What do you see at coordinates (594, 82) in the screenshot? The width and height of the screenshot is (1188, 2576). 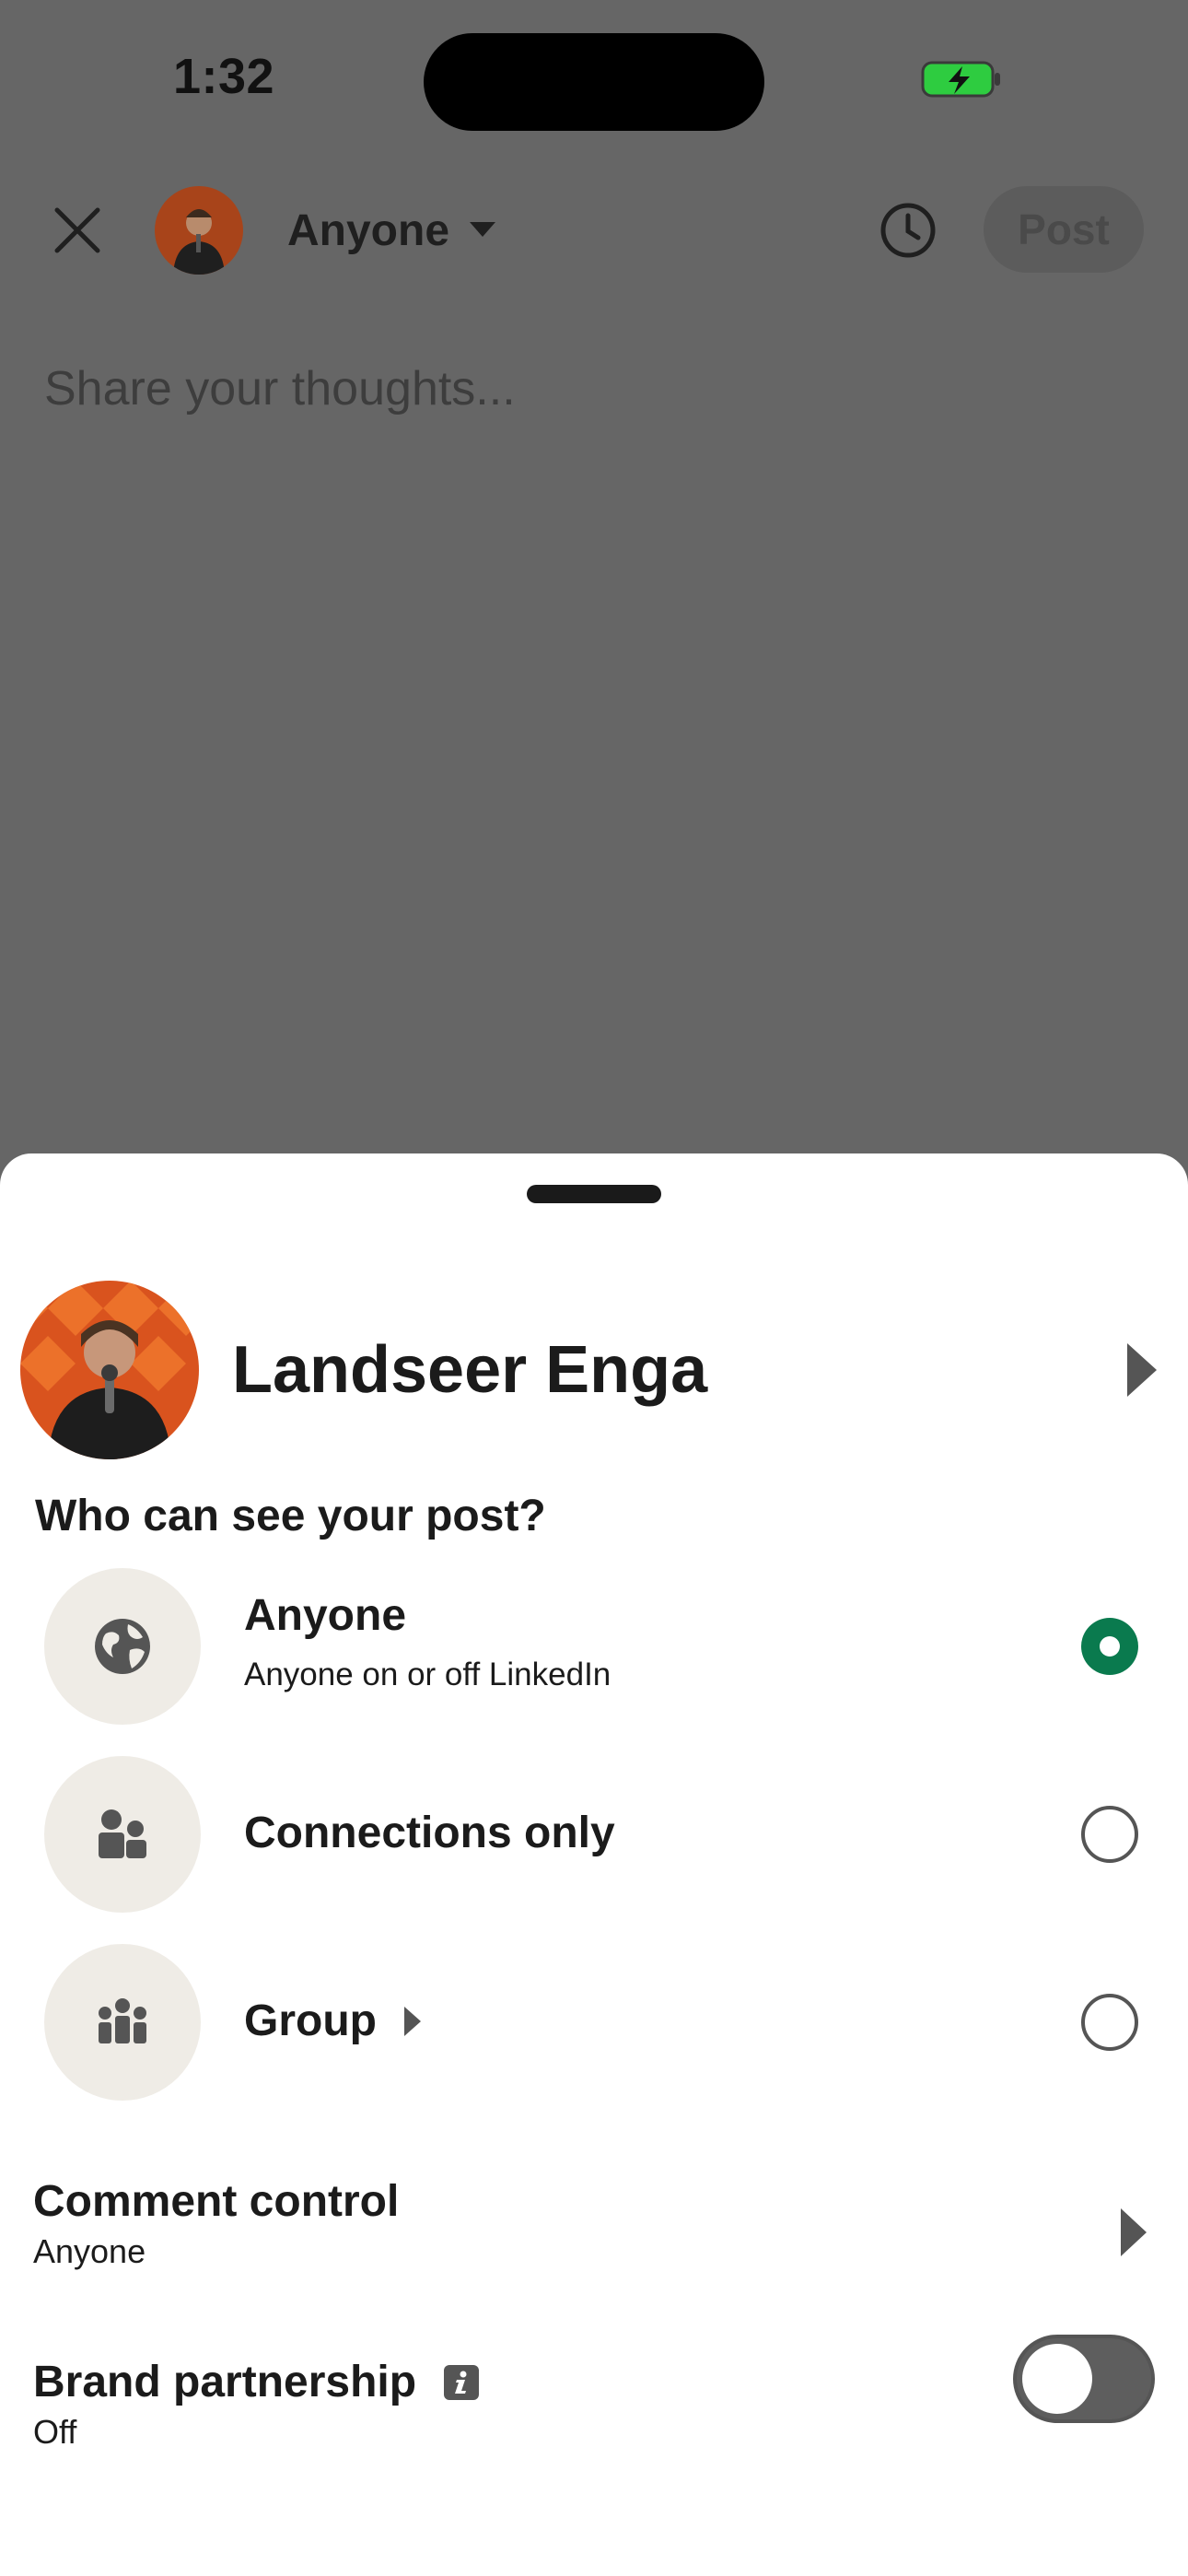 I see `dynamic-island` at bounding box center [594, 82].